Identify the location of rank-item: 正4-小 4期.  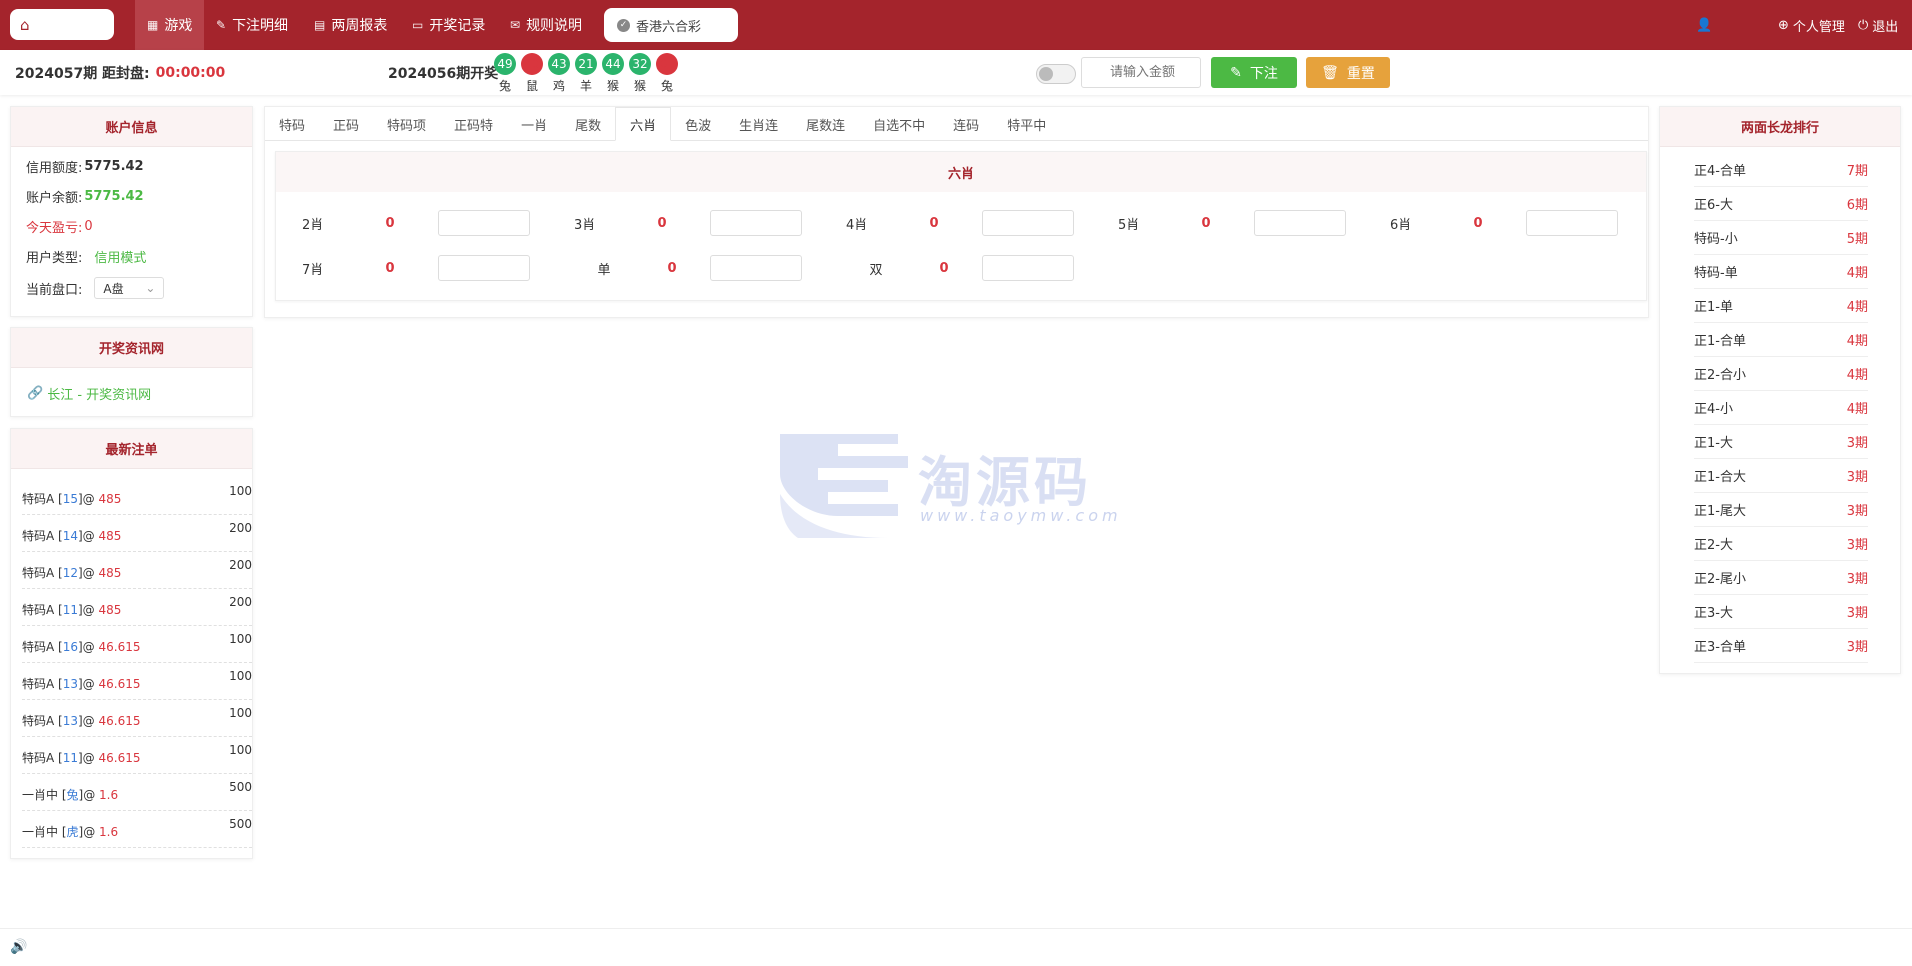
(1781, 408).